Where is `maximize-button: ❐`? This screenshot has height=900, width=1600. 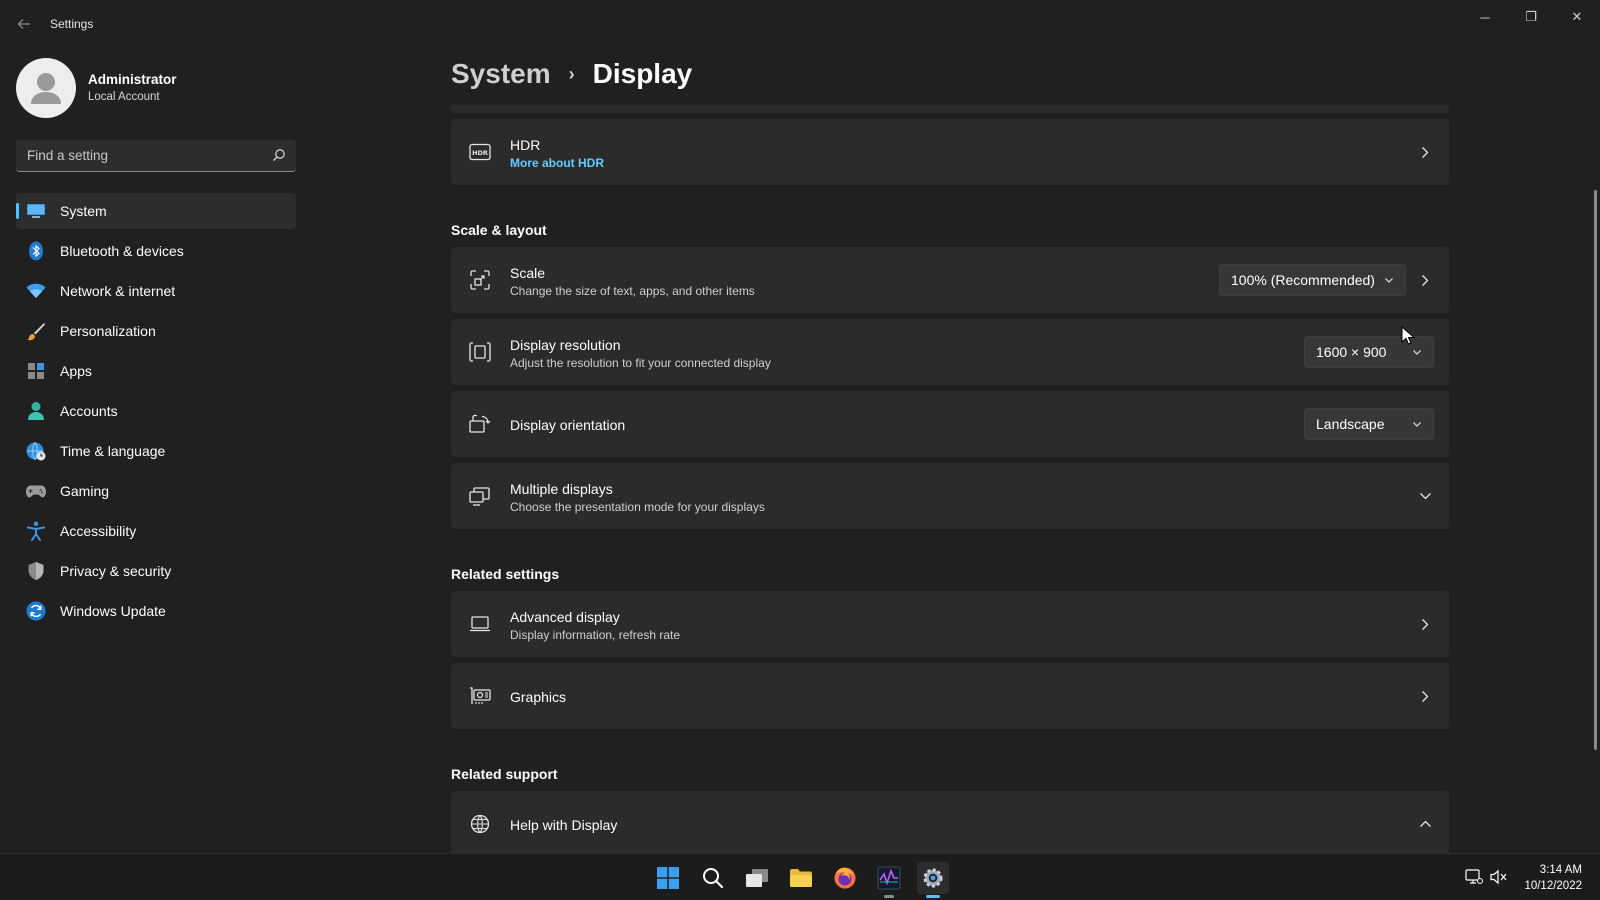
maximize-button: ❐ is located at coordinates (1531, 17).